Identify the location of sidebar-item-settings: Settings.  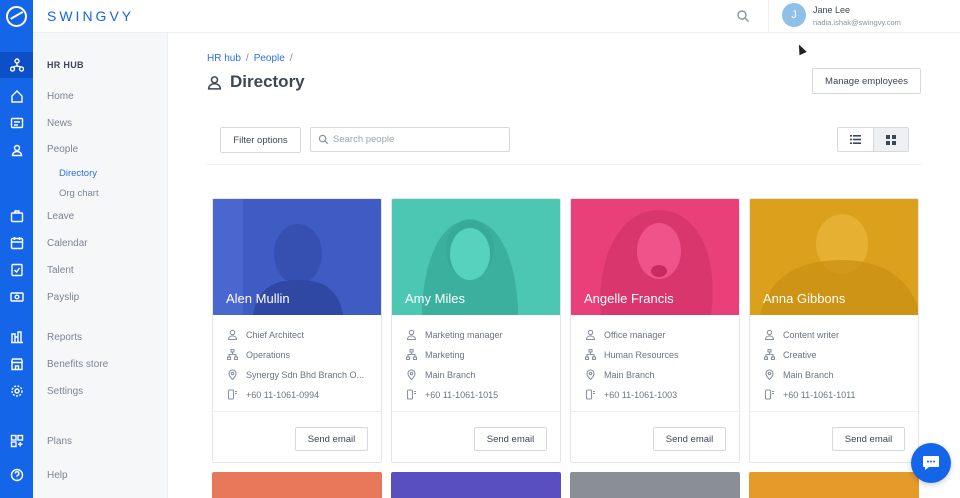
(65, 391).